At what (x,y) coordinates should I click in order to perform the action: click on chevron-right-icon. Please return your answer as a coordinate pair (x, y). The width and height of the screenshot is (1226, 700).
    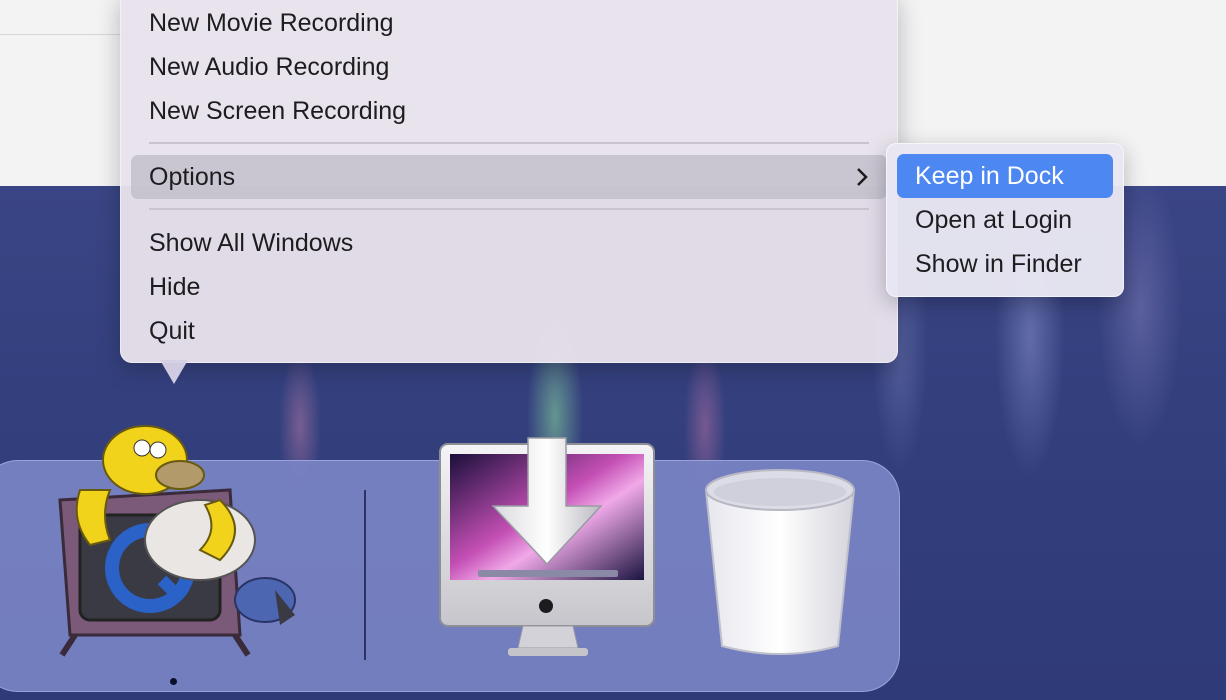
    Looking at the image, I should click on (862, 183).